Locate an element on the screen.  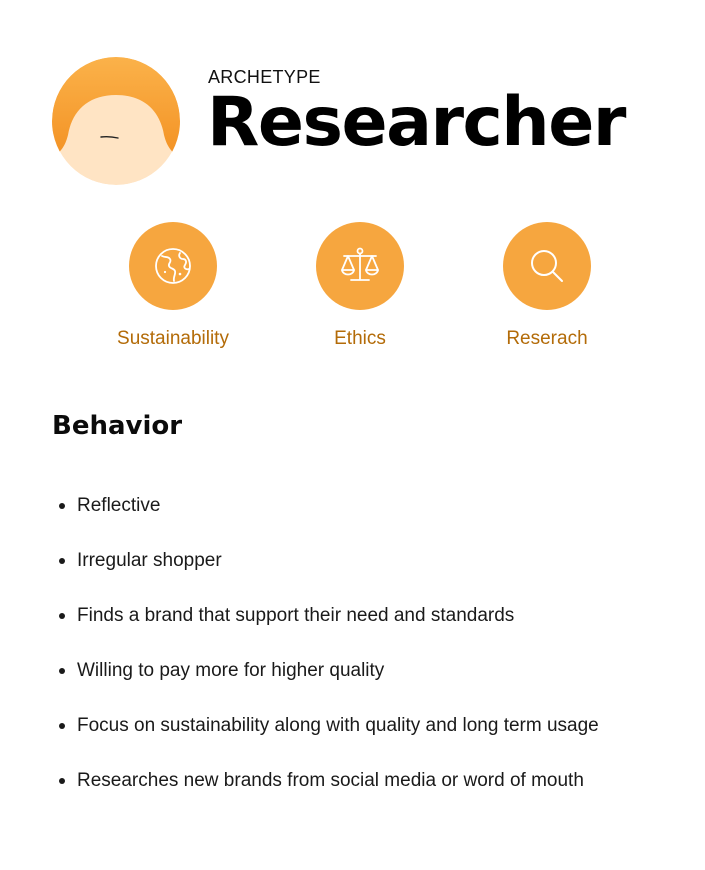
search-icon is located at coordinates (547, 266).